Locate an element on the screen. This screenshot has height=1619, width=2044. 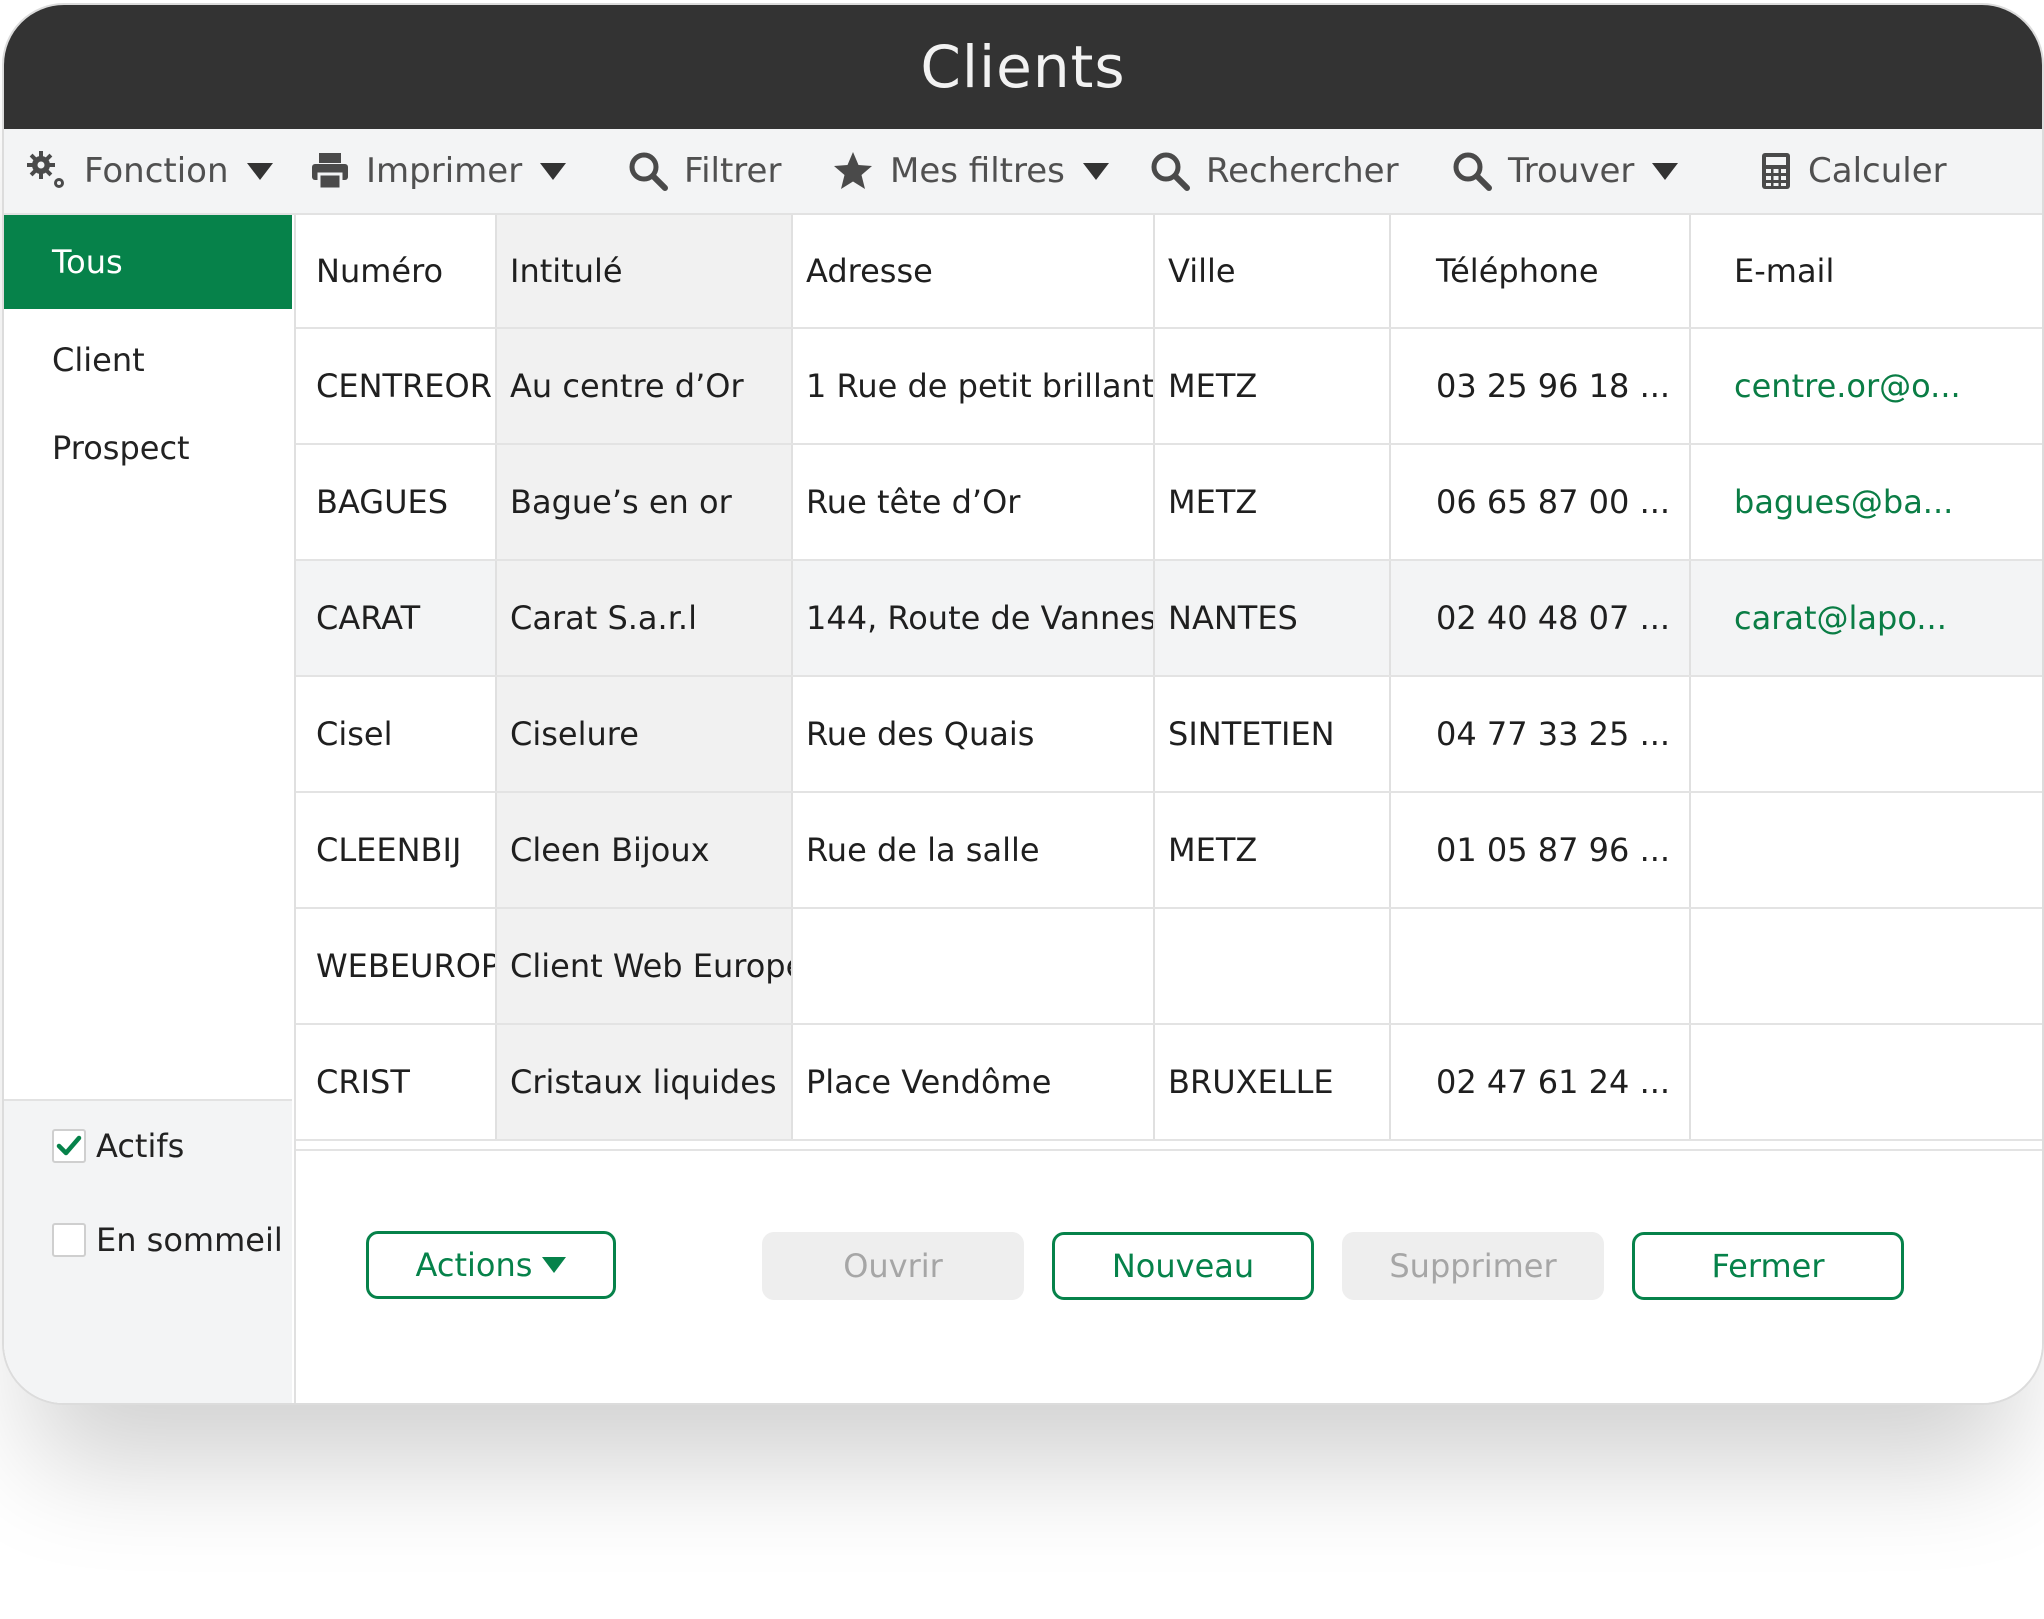
cell-intitule: Cleen Bijoux is located at coordinates (644, 850).